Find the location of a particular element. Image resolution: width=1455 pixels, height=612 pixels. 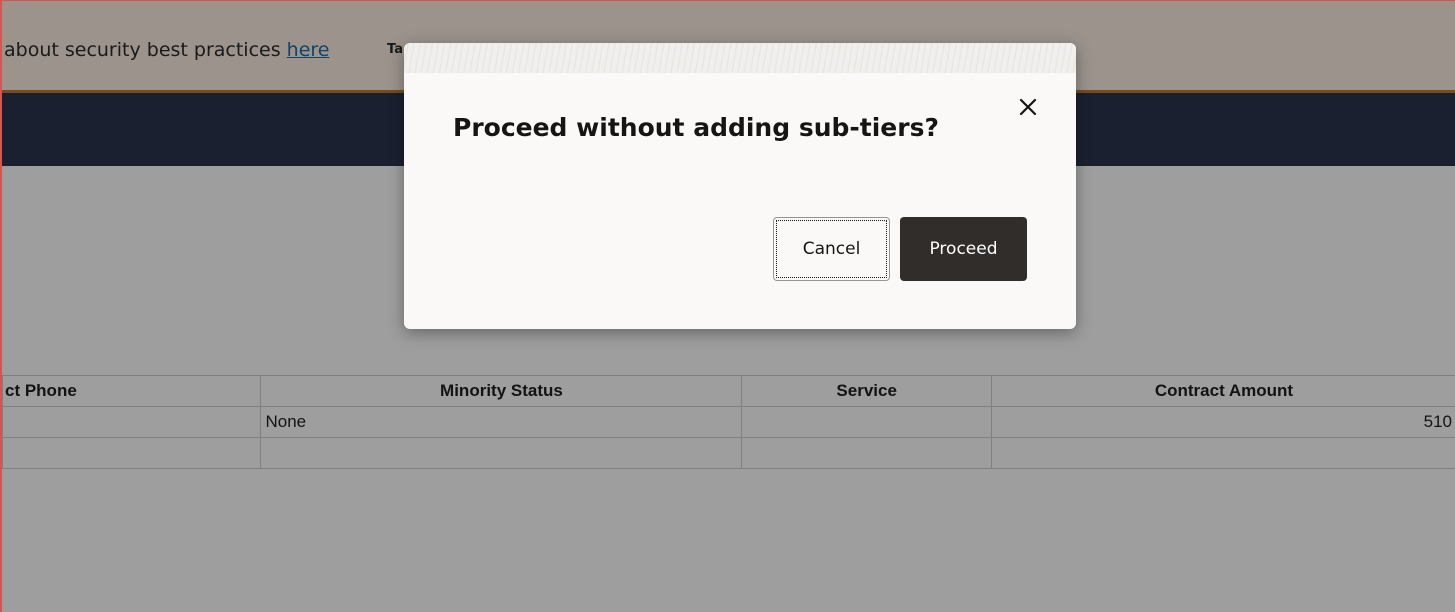

dialog-title: Proceed without adding sub-tiers? is located at coordinates (696, 127).